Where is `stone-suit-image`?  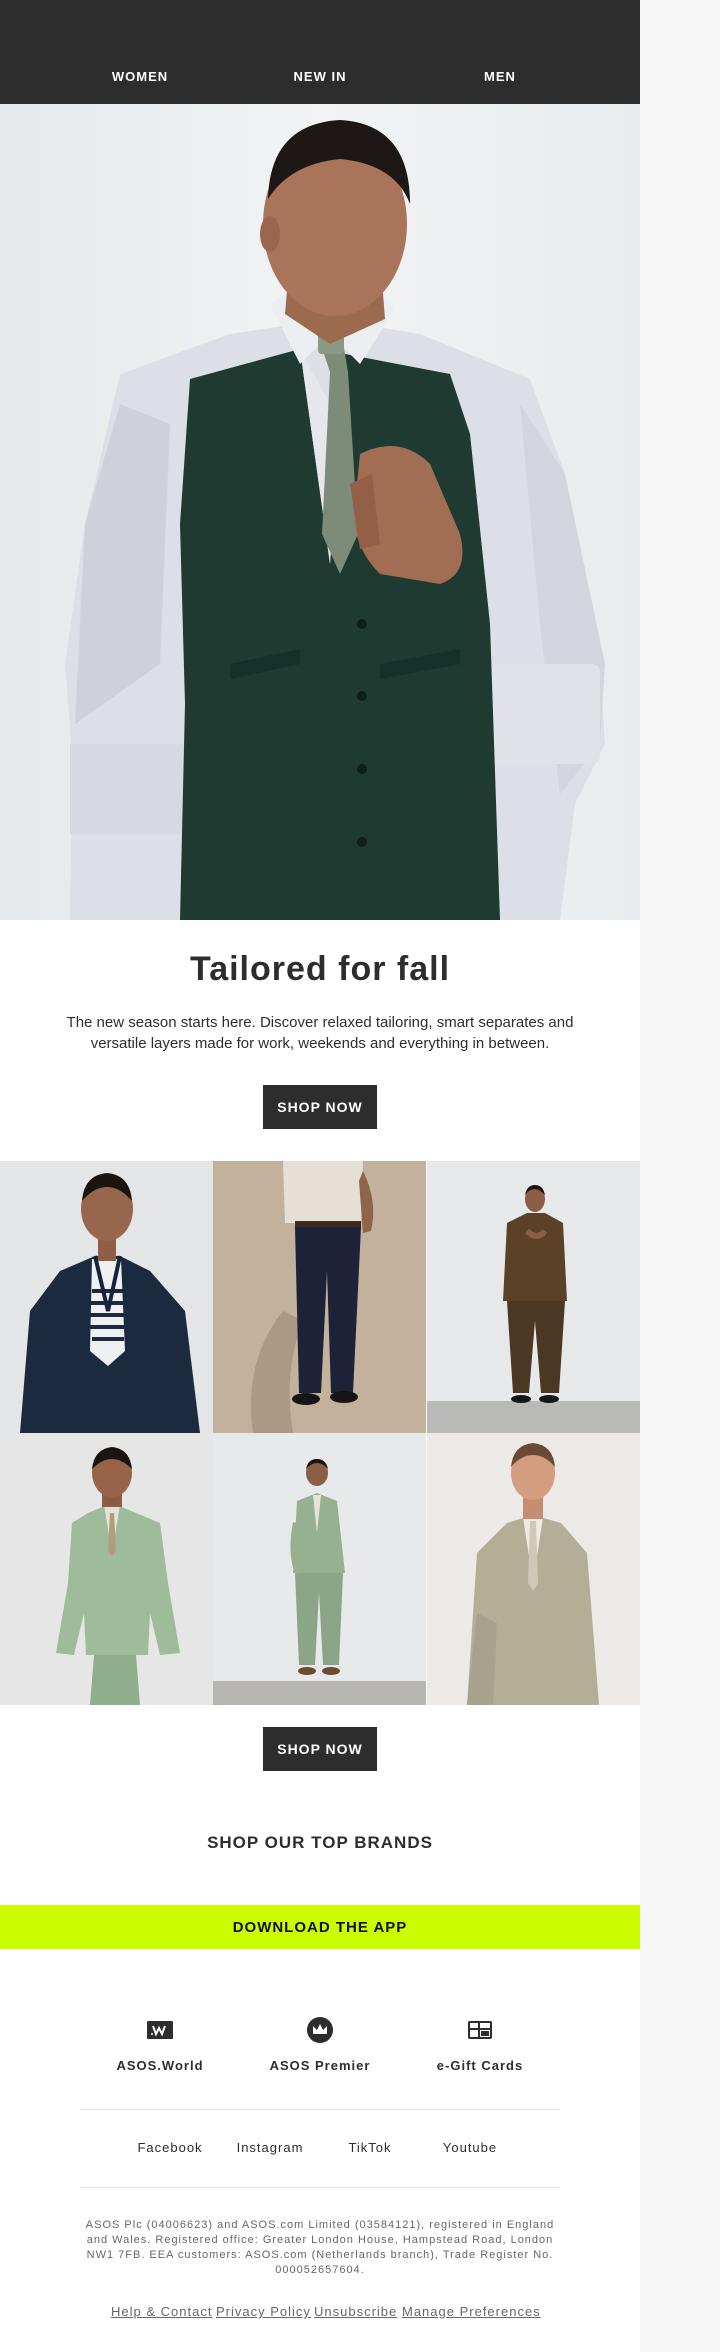 stone-suit-image is located at coordinates (533, 1569).